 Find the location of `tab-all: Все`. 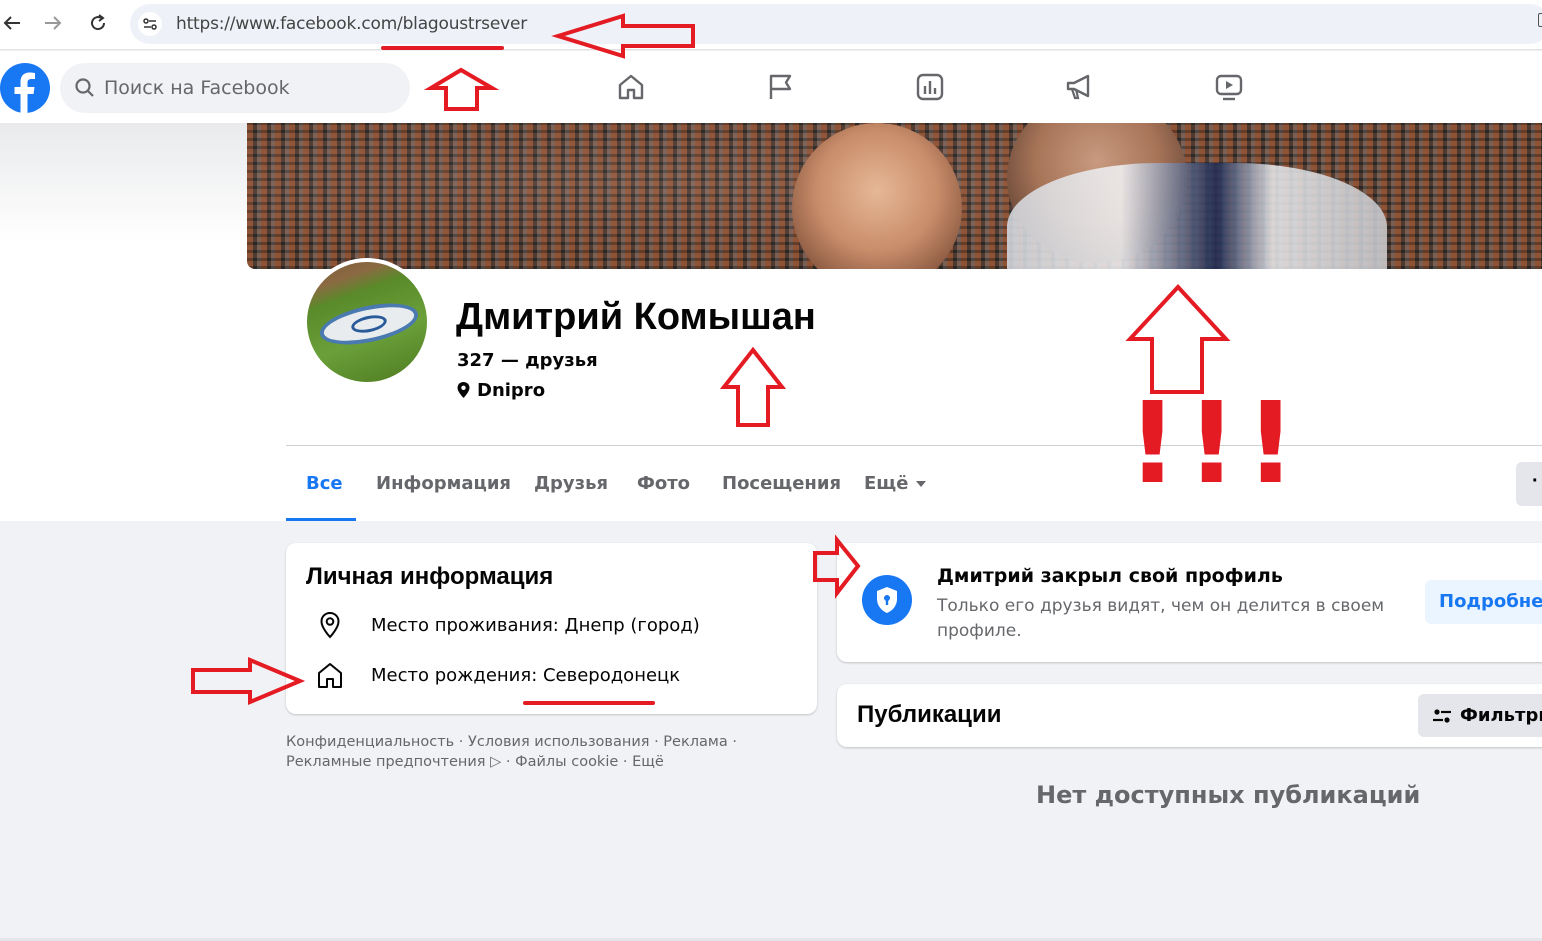

tab-all: Все is located at coordinates (324, 485).